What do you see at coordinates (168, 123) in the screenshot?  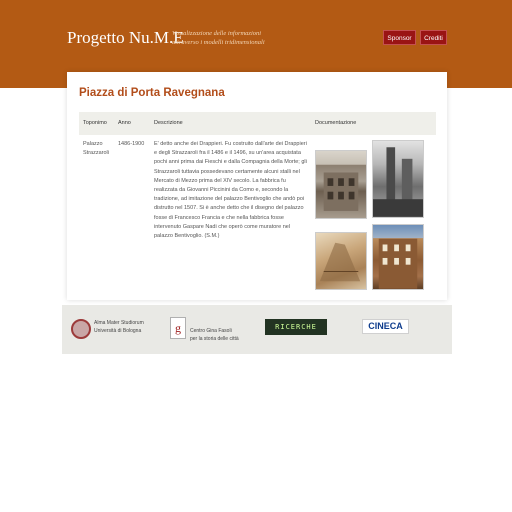 I see `column-descrizione: Descrizione` at bounding box center [168, 123].